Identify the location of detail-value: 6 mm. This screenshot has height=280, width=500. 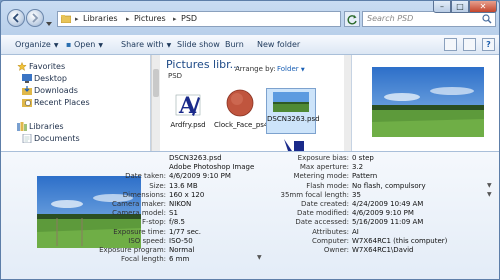
(179, 259).